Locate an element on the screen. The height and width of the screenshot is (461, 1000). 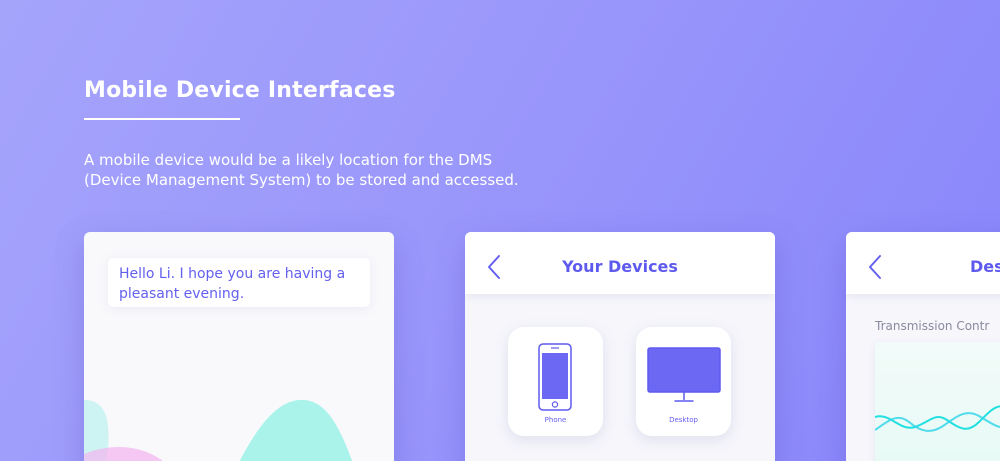
device-label-phone: Phone is located at coordinates (555, 420).